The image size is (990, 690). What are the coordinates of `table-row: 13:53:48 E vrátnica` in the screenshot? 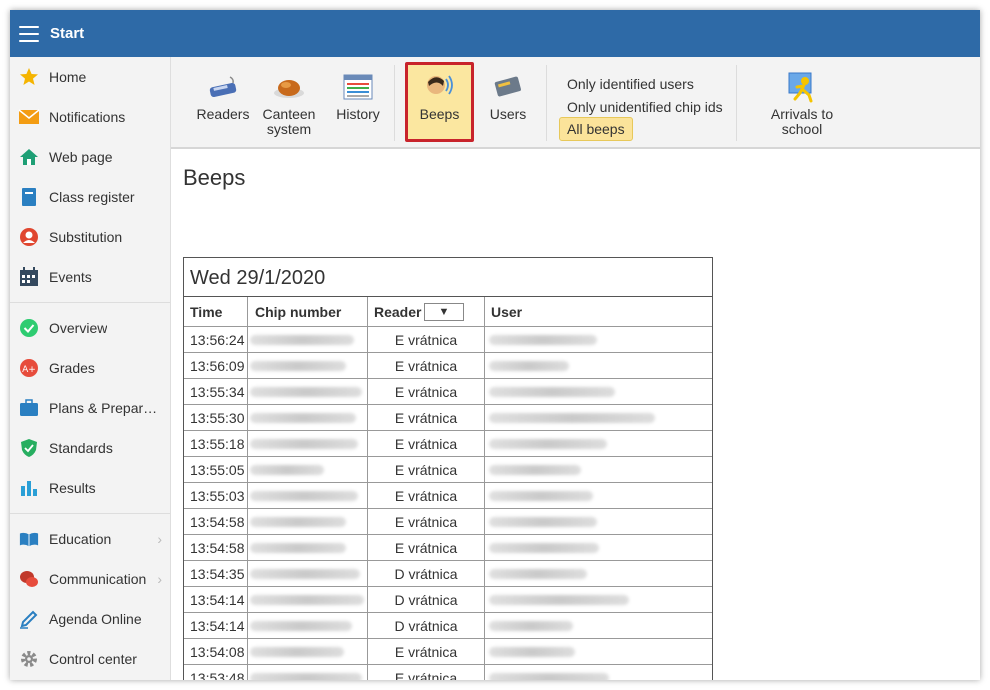 It's located at (448, 672).